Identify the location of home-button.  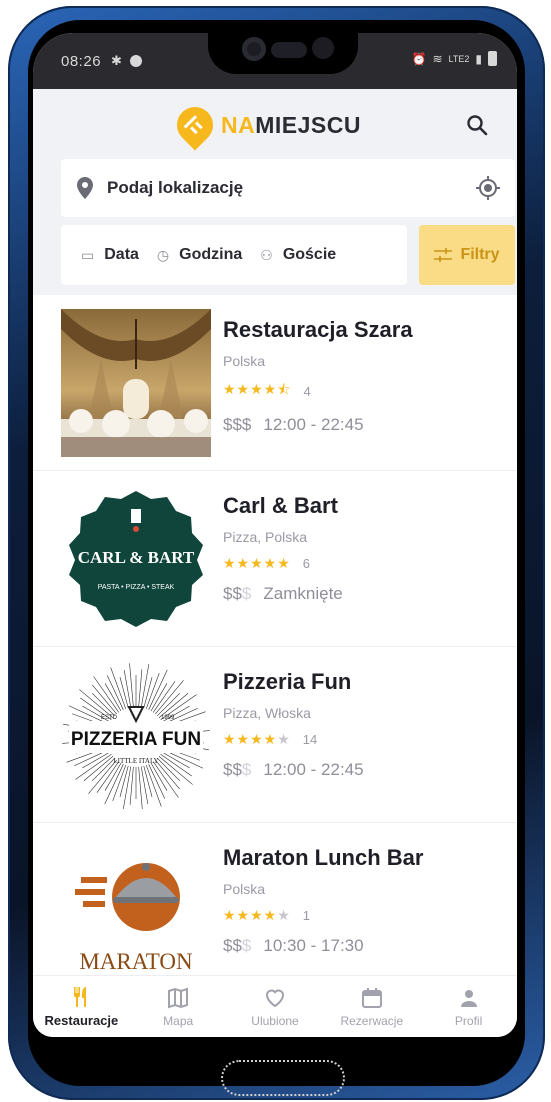
(283, 1078).